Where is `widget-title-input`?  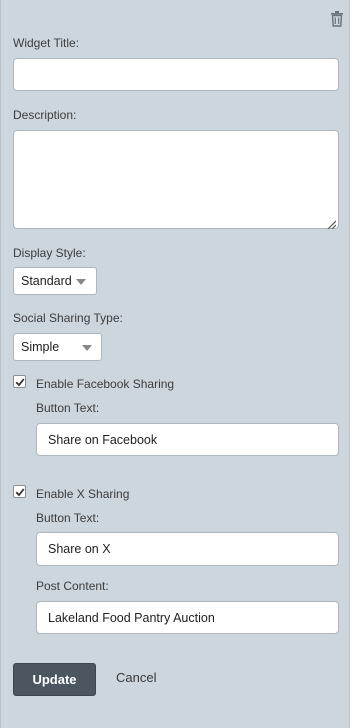 widget-title-input is located at coordinates (176, 74).